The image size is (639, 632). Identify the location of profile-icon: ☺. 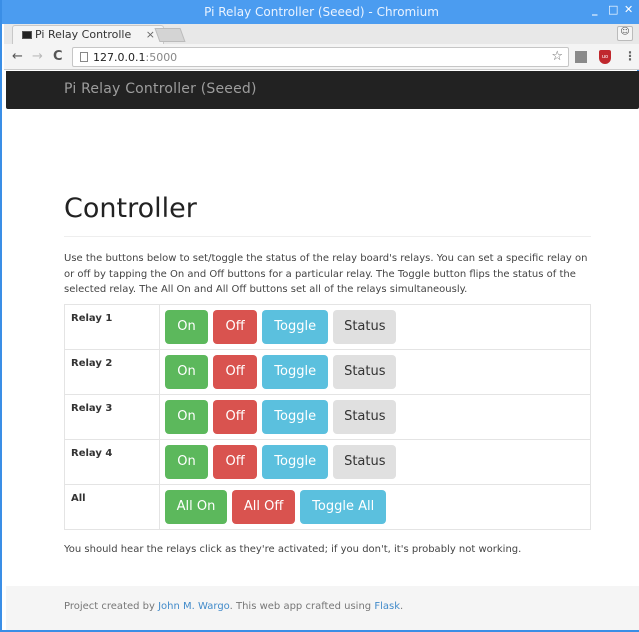
(625, 33).